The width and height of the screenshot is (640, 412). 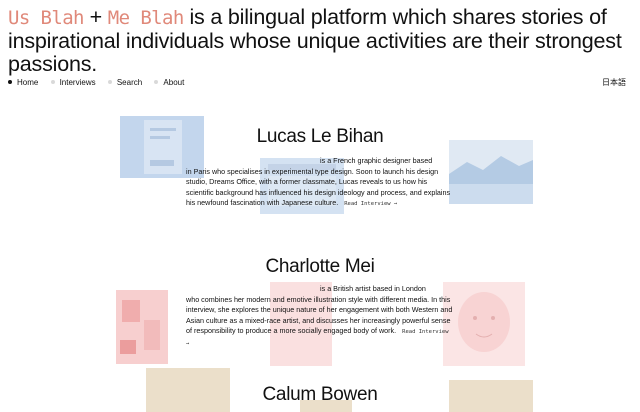 I want to click on nav-home: Home, so click(x=23, y=82).